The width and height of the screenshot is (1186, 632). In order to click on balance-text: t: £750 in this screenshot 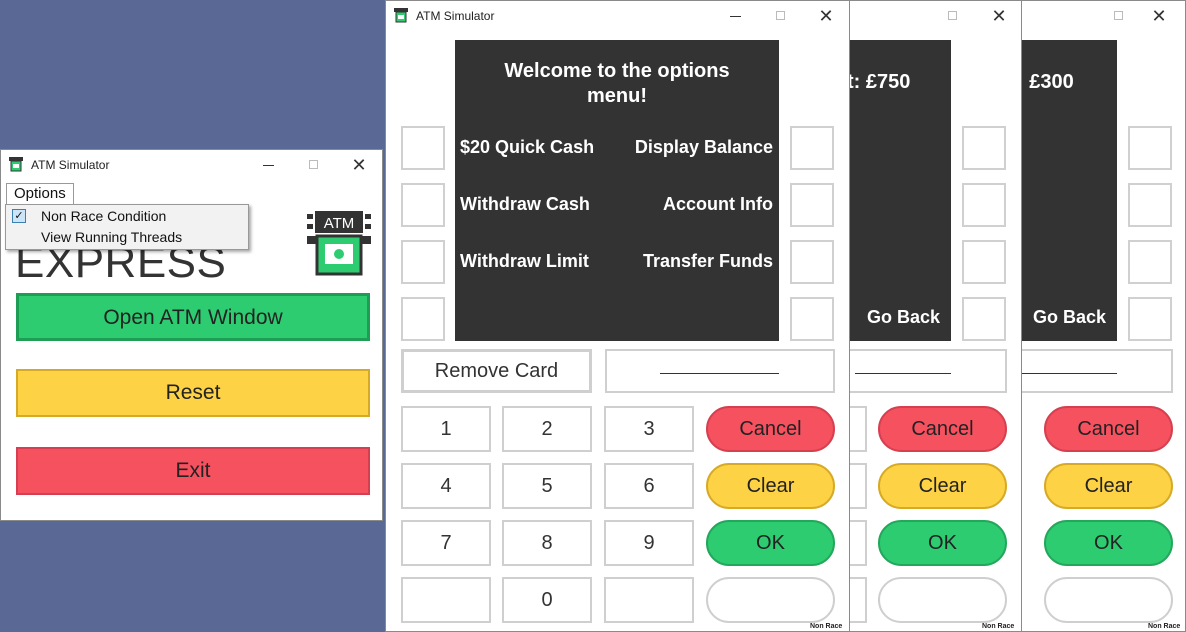, I will do `click(879, 82)`.